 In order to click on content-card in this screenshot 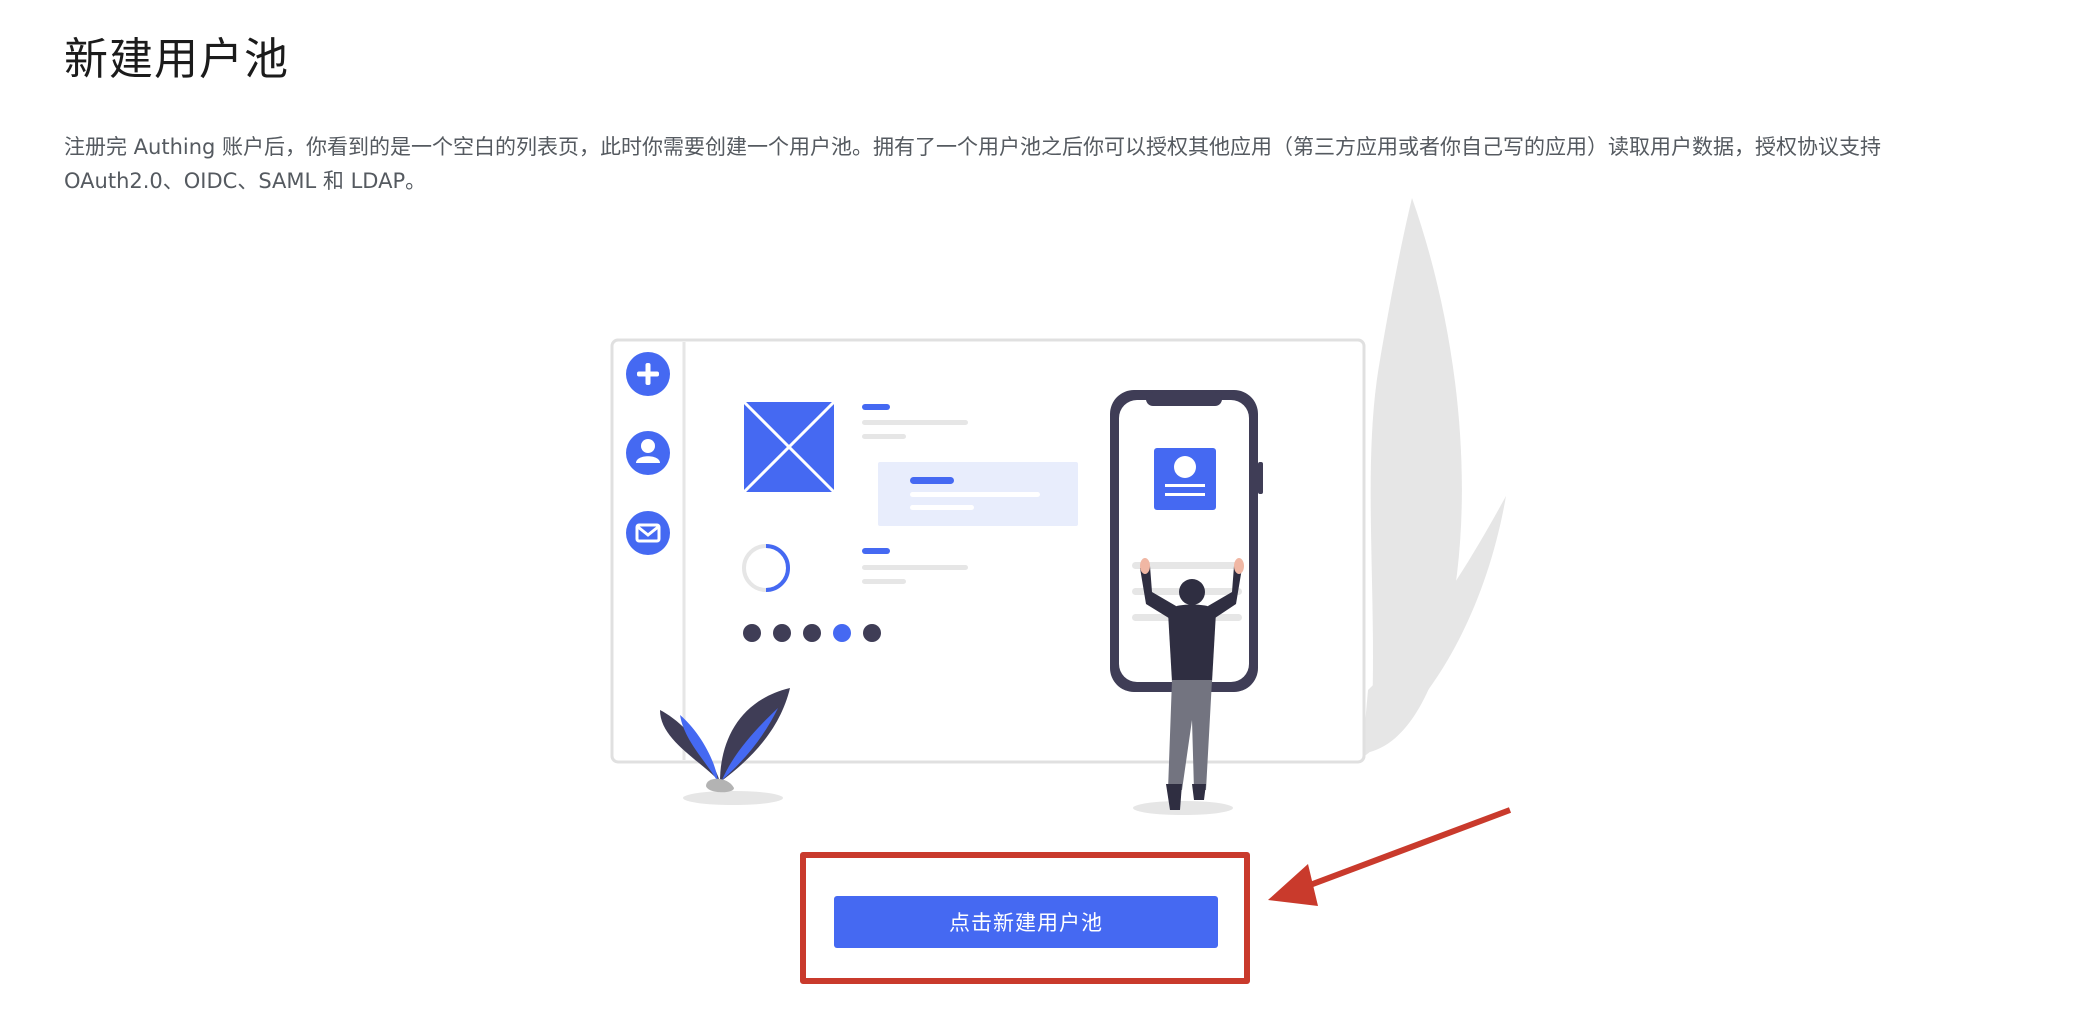, I will do `click(978, 494)`.